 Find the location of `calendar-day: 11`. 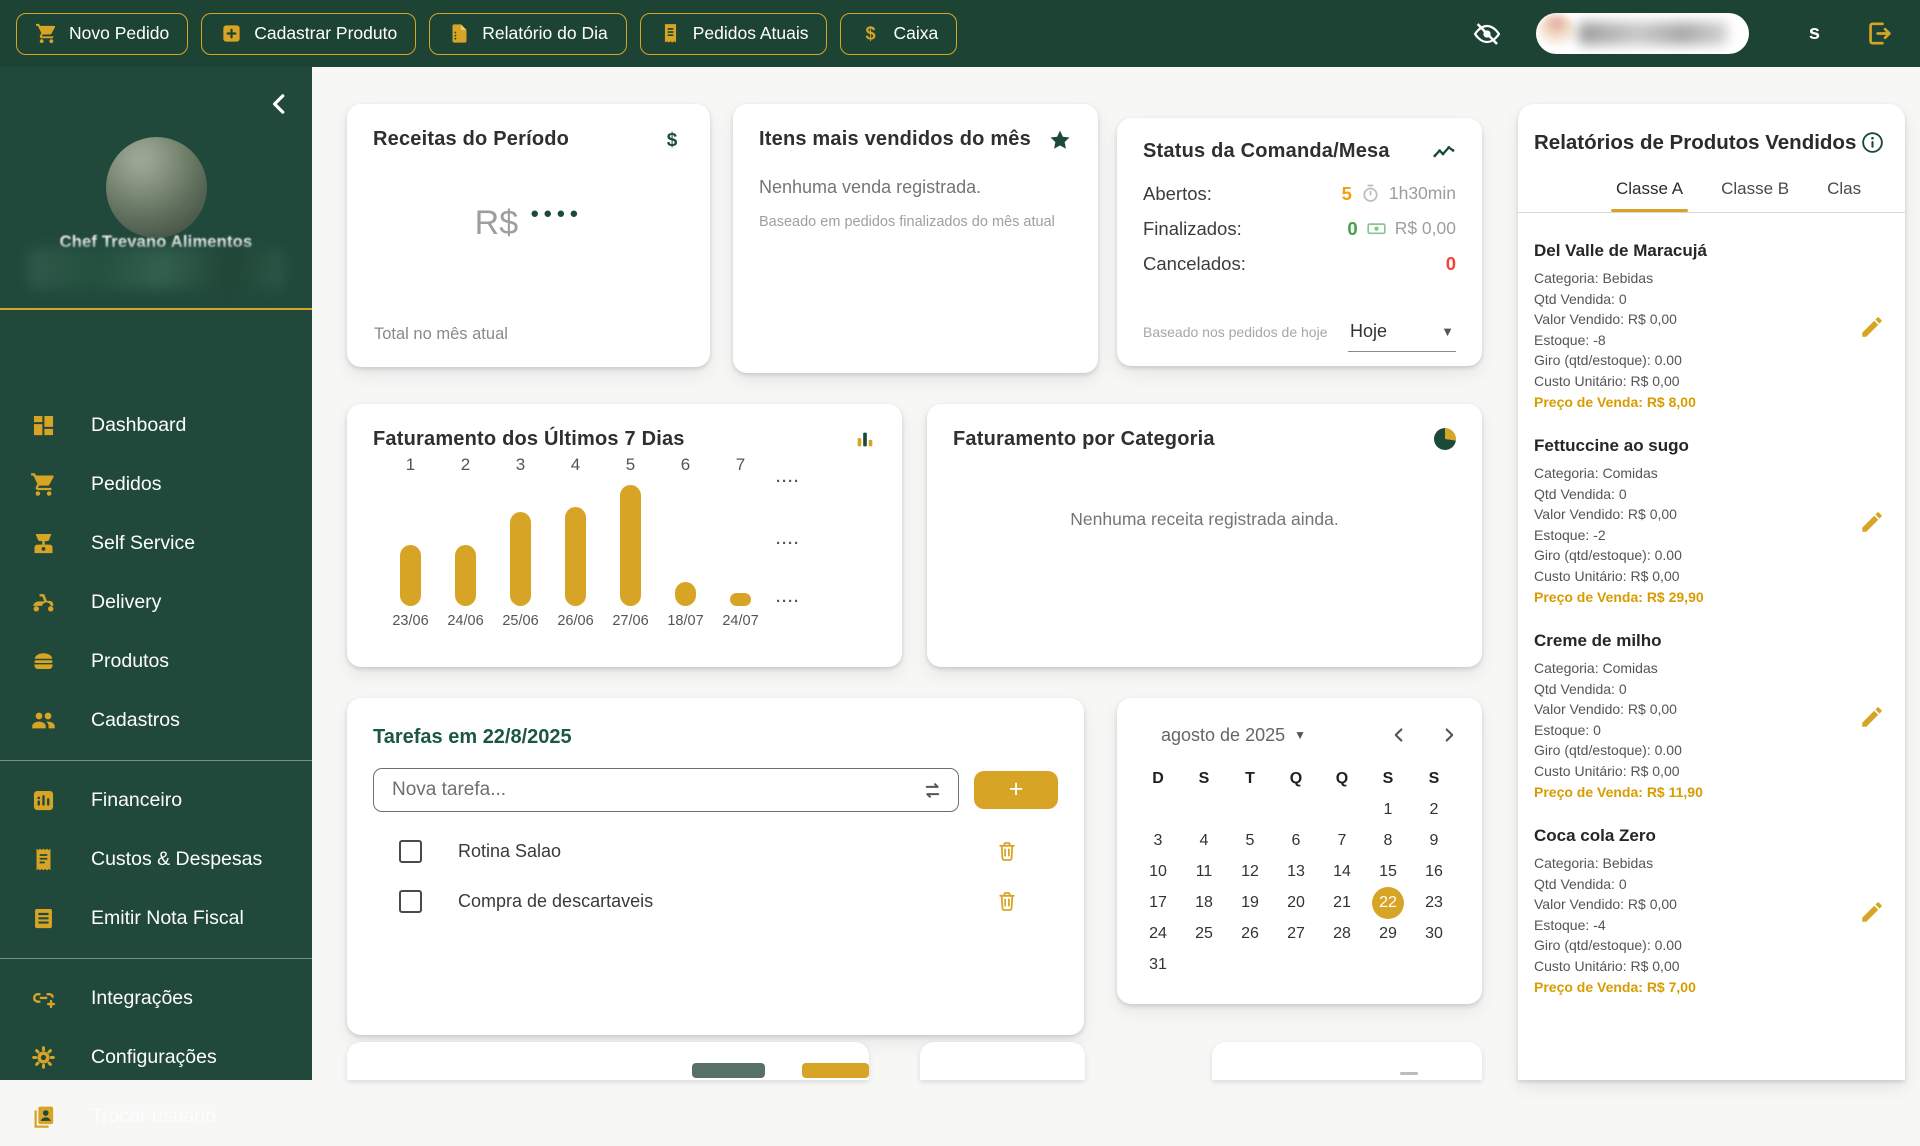

calendar-day: 11 is located at coordinates (1204, 872).